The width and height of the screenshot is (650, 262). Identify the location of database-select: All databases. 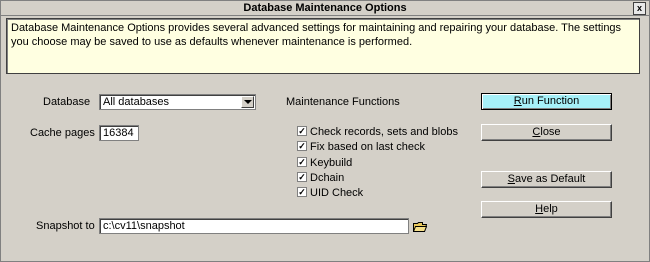
(177, 102).